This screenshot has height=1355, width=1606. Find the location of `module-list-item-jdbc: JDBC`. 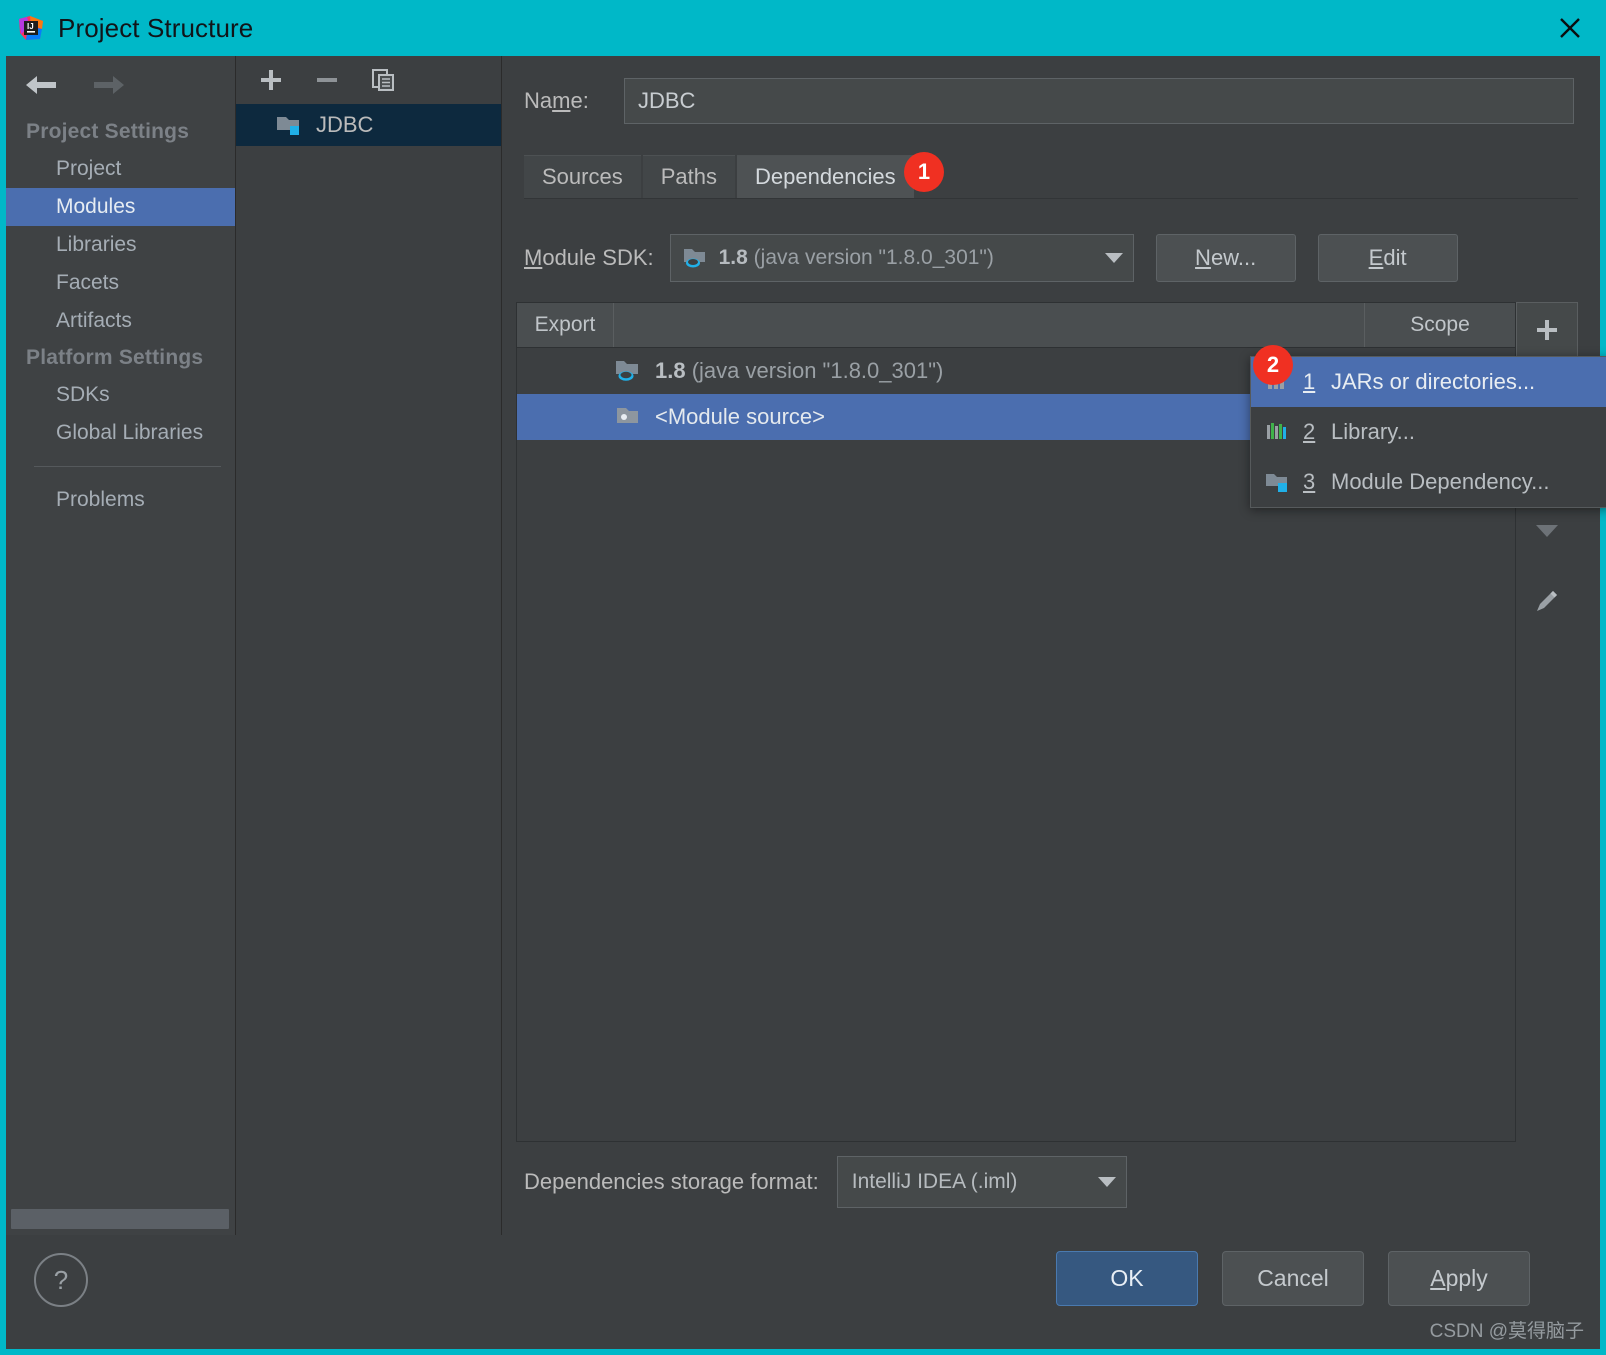

module-list-item-jdbc: JDBC is located at coordinates (368, 125).